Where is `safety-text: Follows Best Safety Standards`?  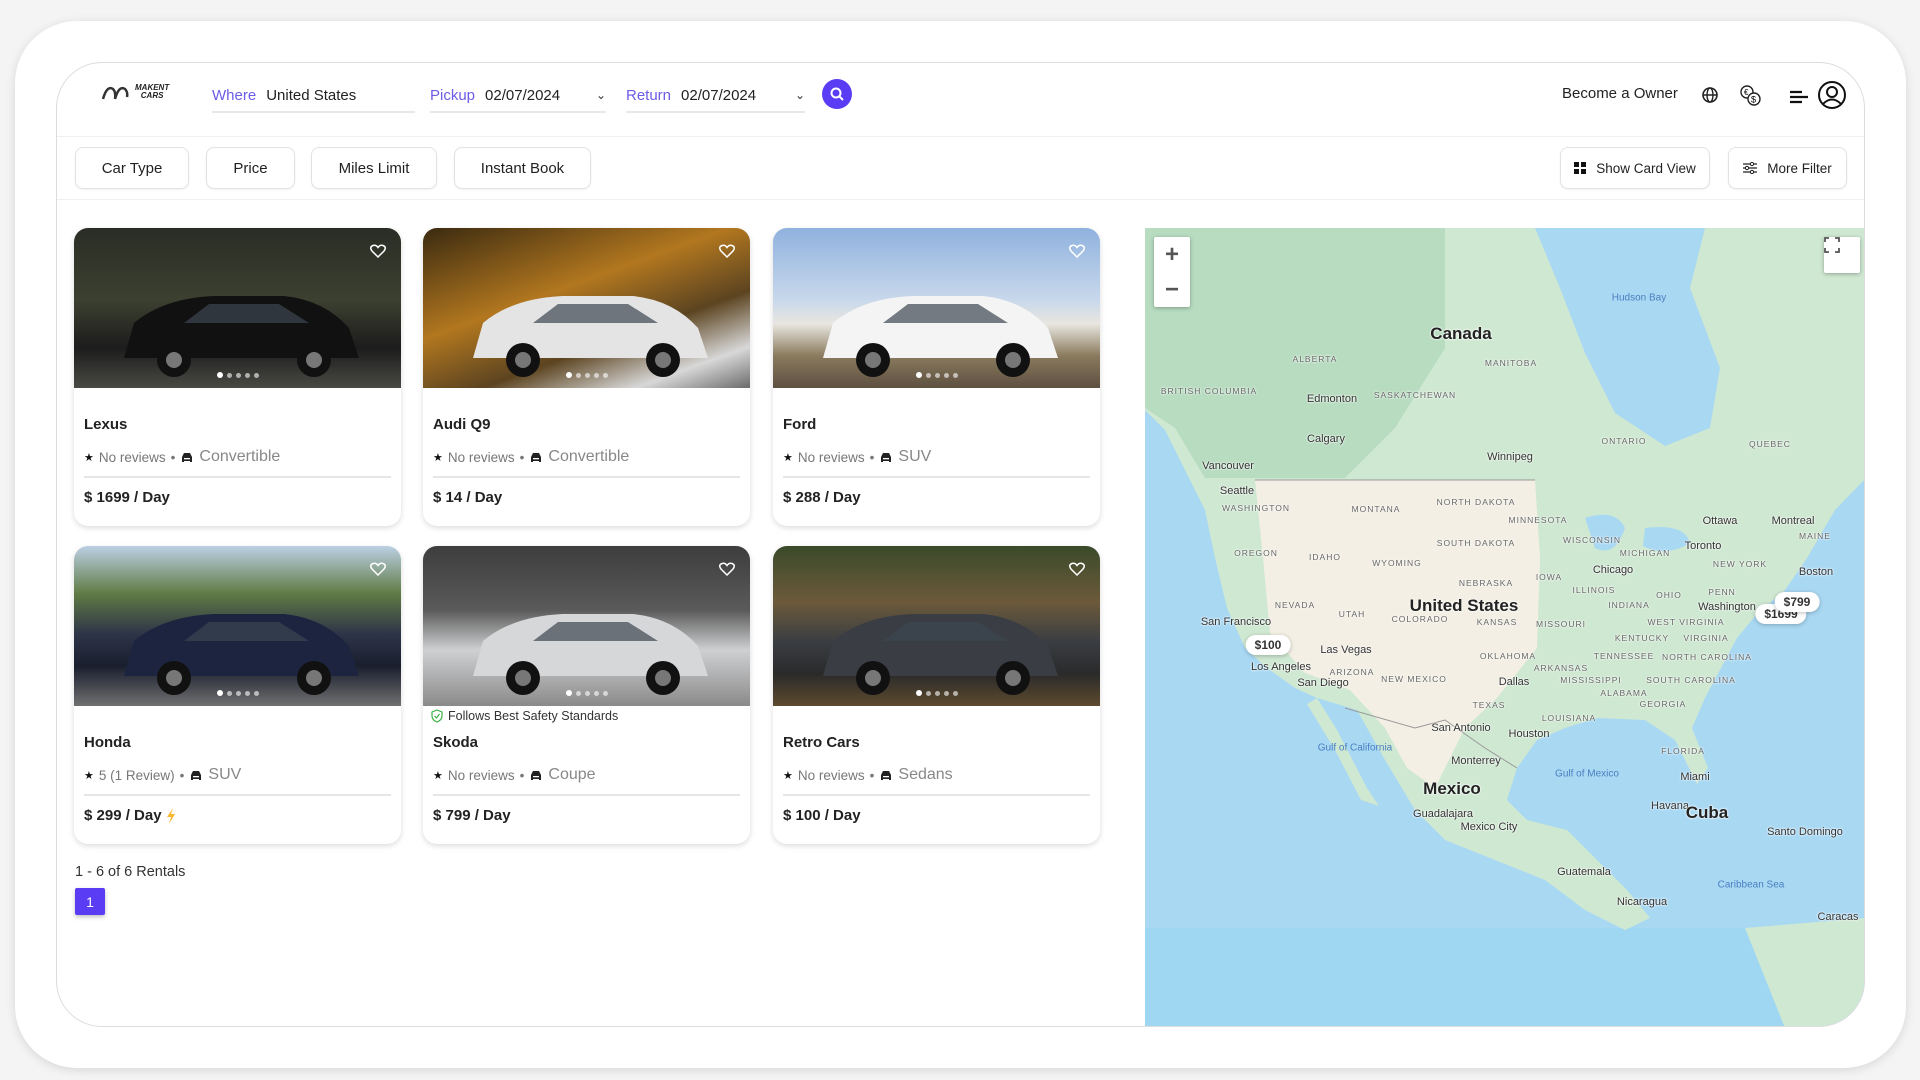
safety-text: Follows Best Safety Standards is located at coordinates (533, 716).